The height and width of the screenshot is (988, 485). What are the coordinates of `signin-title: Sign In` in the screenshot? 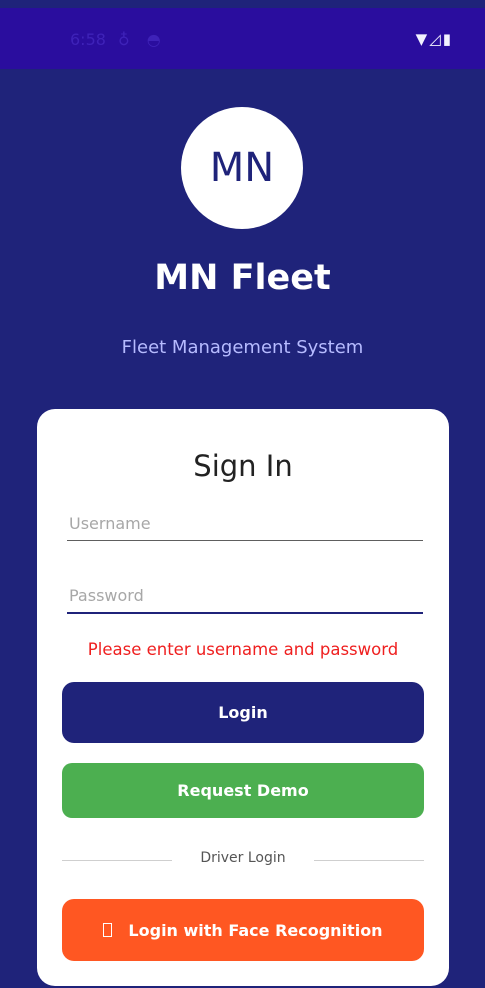 It's located at (243, 466).